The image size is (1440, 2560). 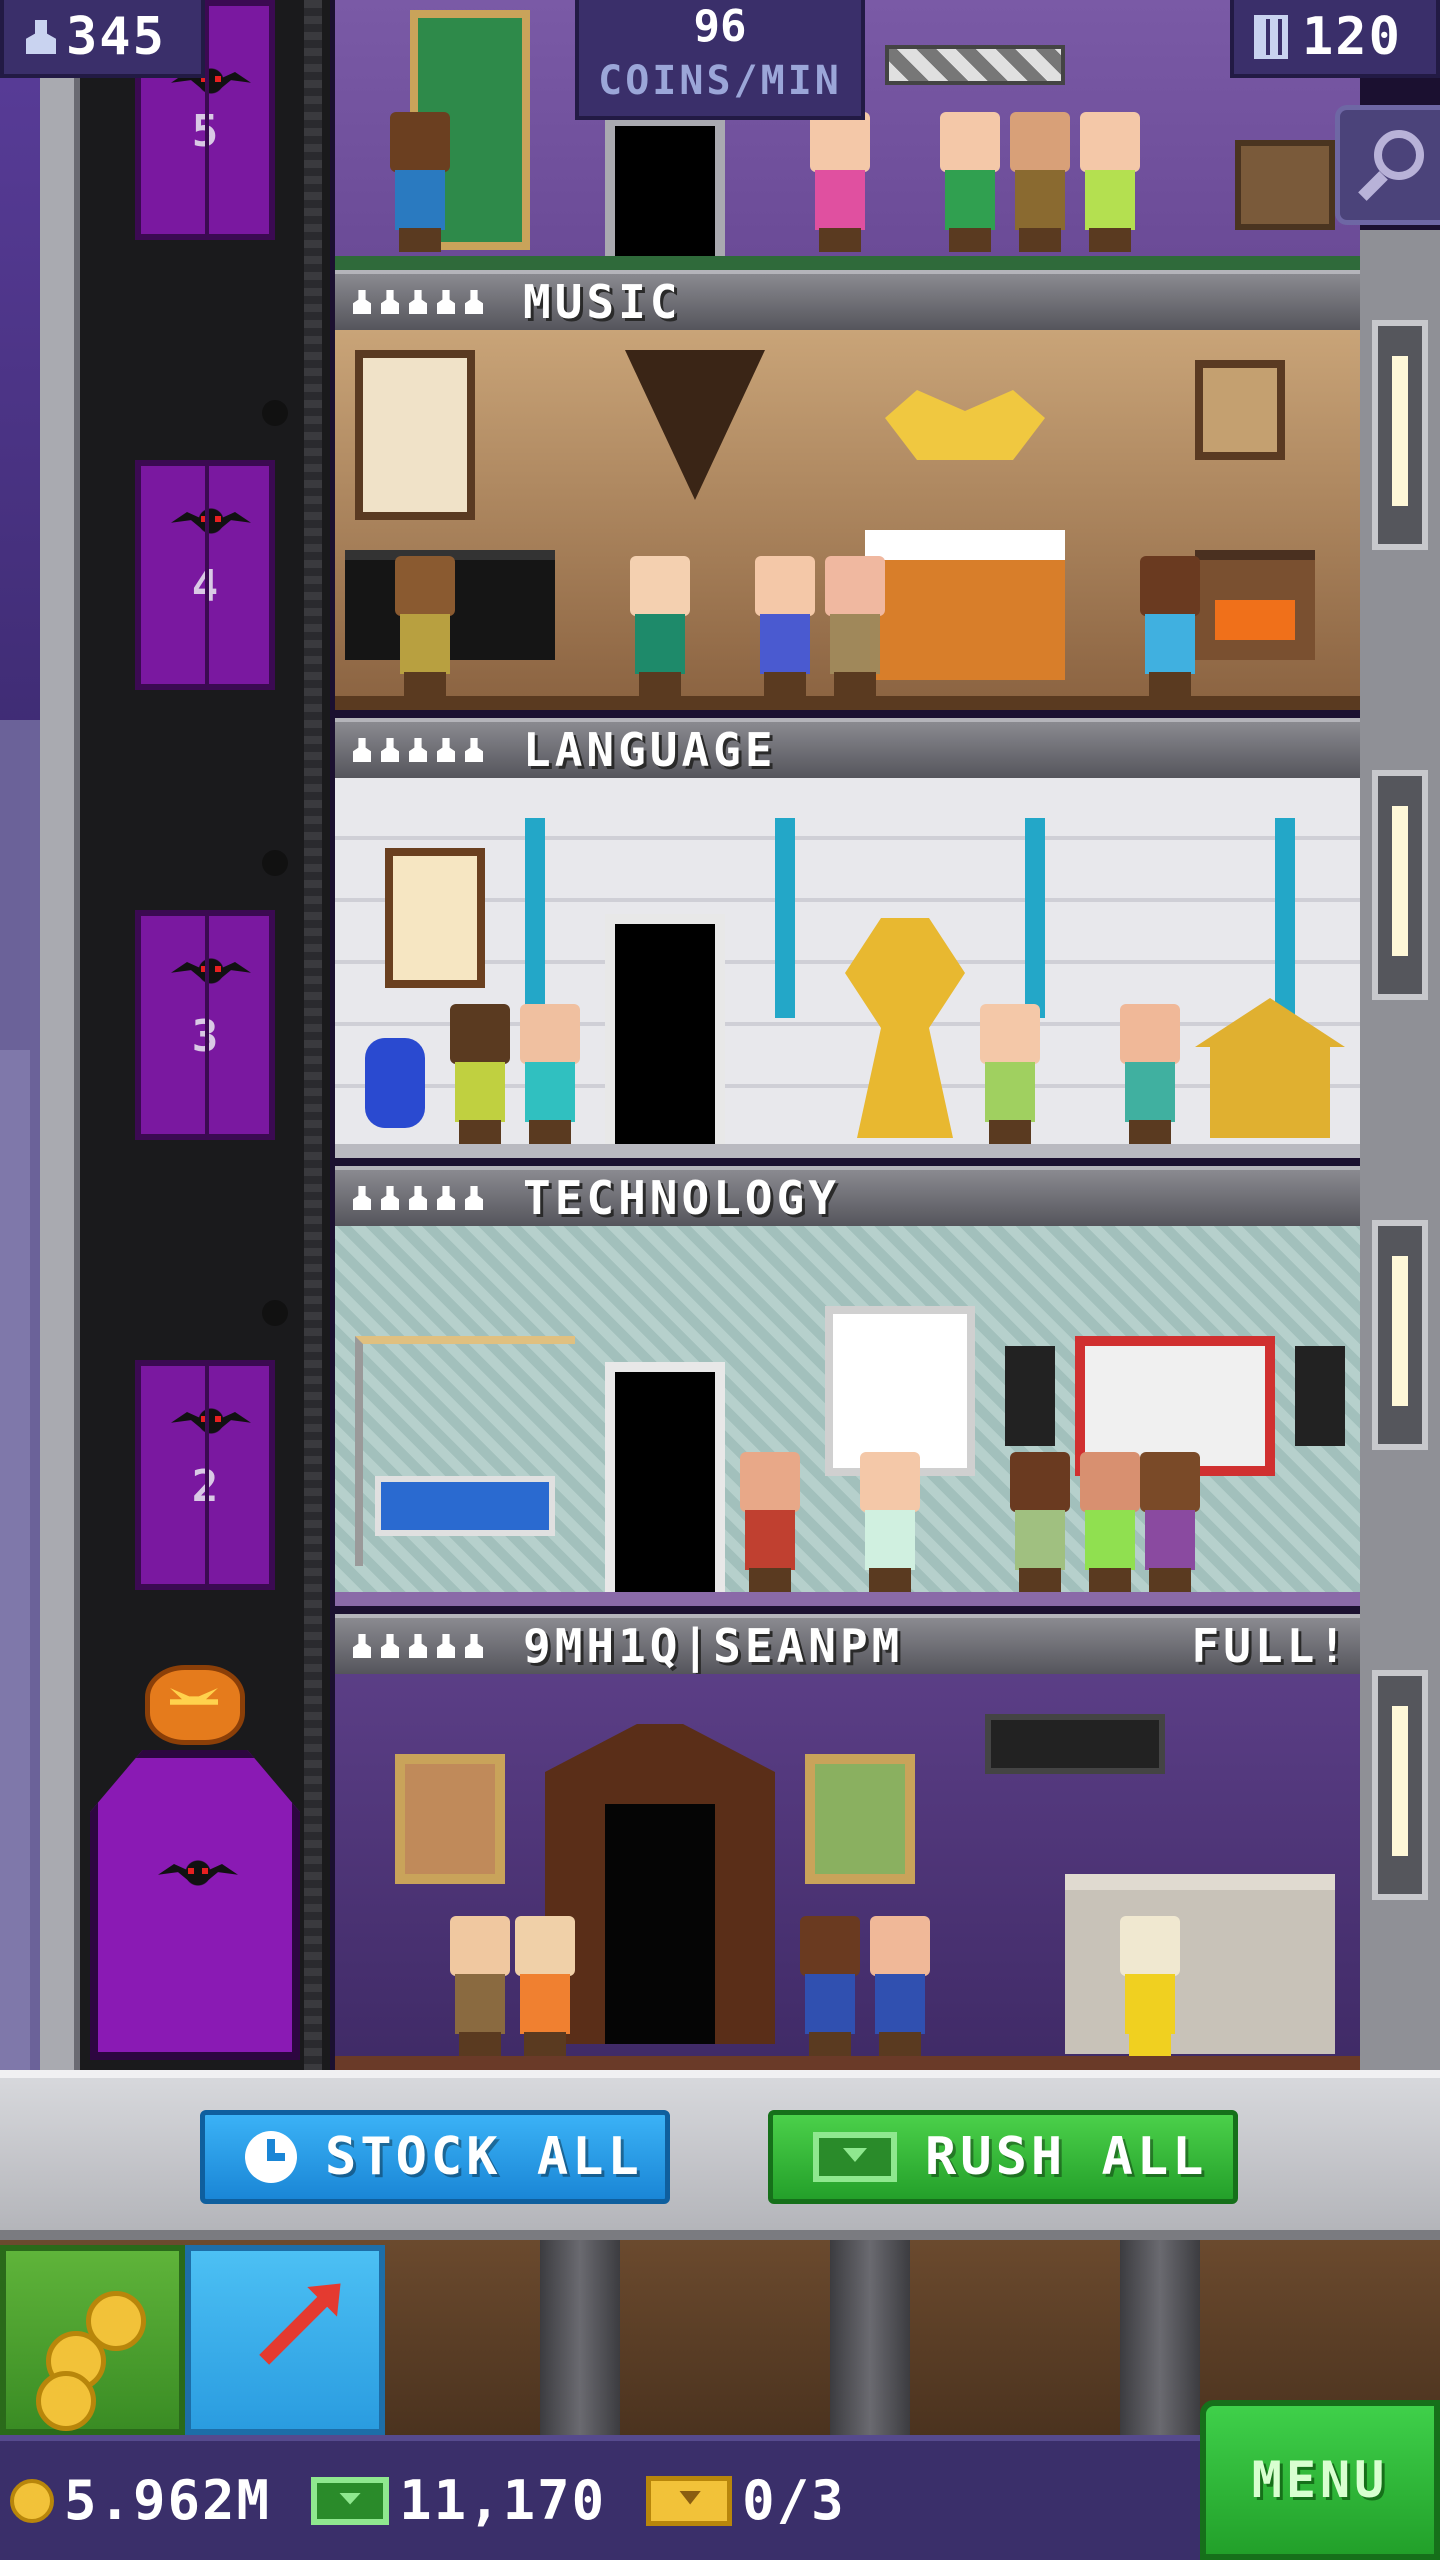 I want to click on floor-music: MUSIC, so click(x=847, y=490).